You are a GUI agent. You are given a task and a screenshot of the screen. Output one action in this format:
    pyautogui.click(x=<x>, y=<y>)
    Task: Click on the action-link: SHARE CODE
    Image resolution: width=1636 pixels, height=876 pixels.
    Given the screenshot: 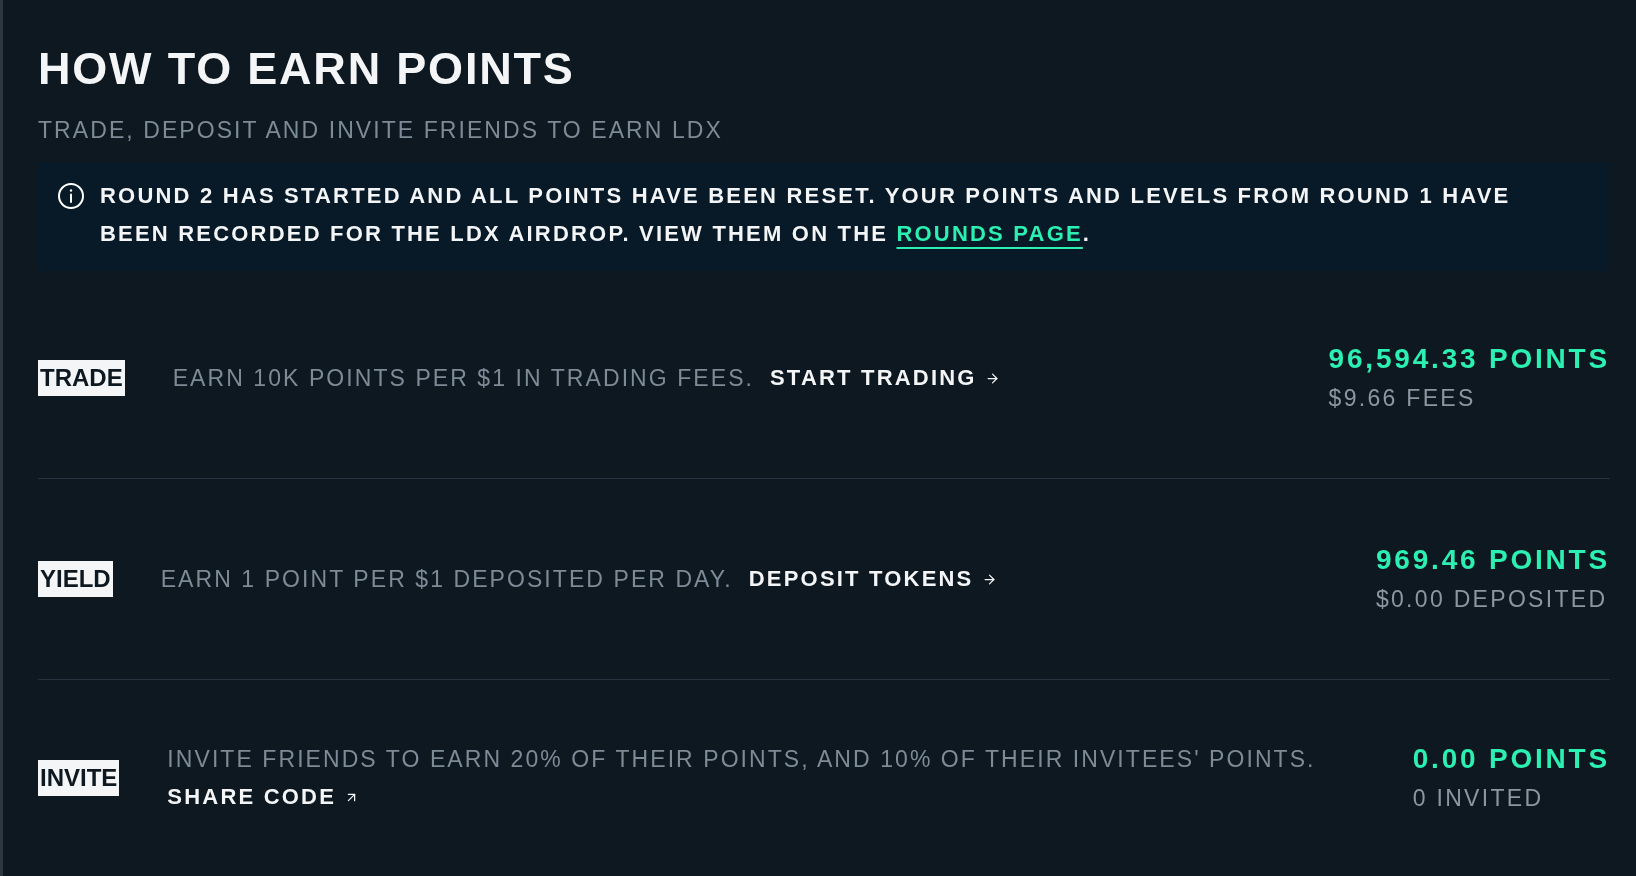 What is the action you would take?
    pyautogui.click(x=263, y=797)
    